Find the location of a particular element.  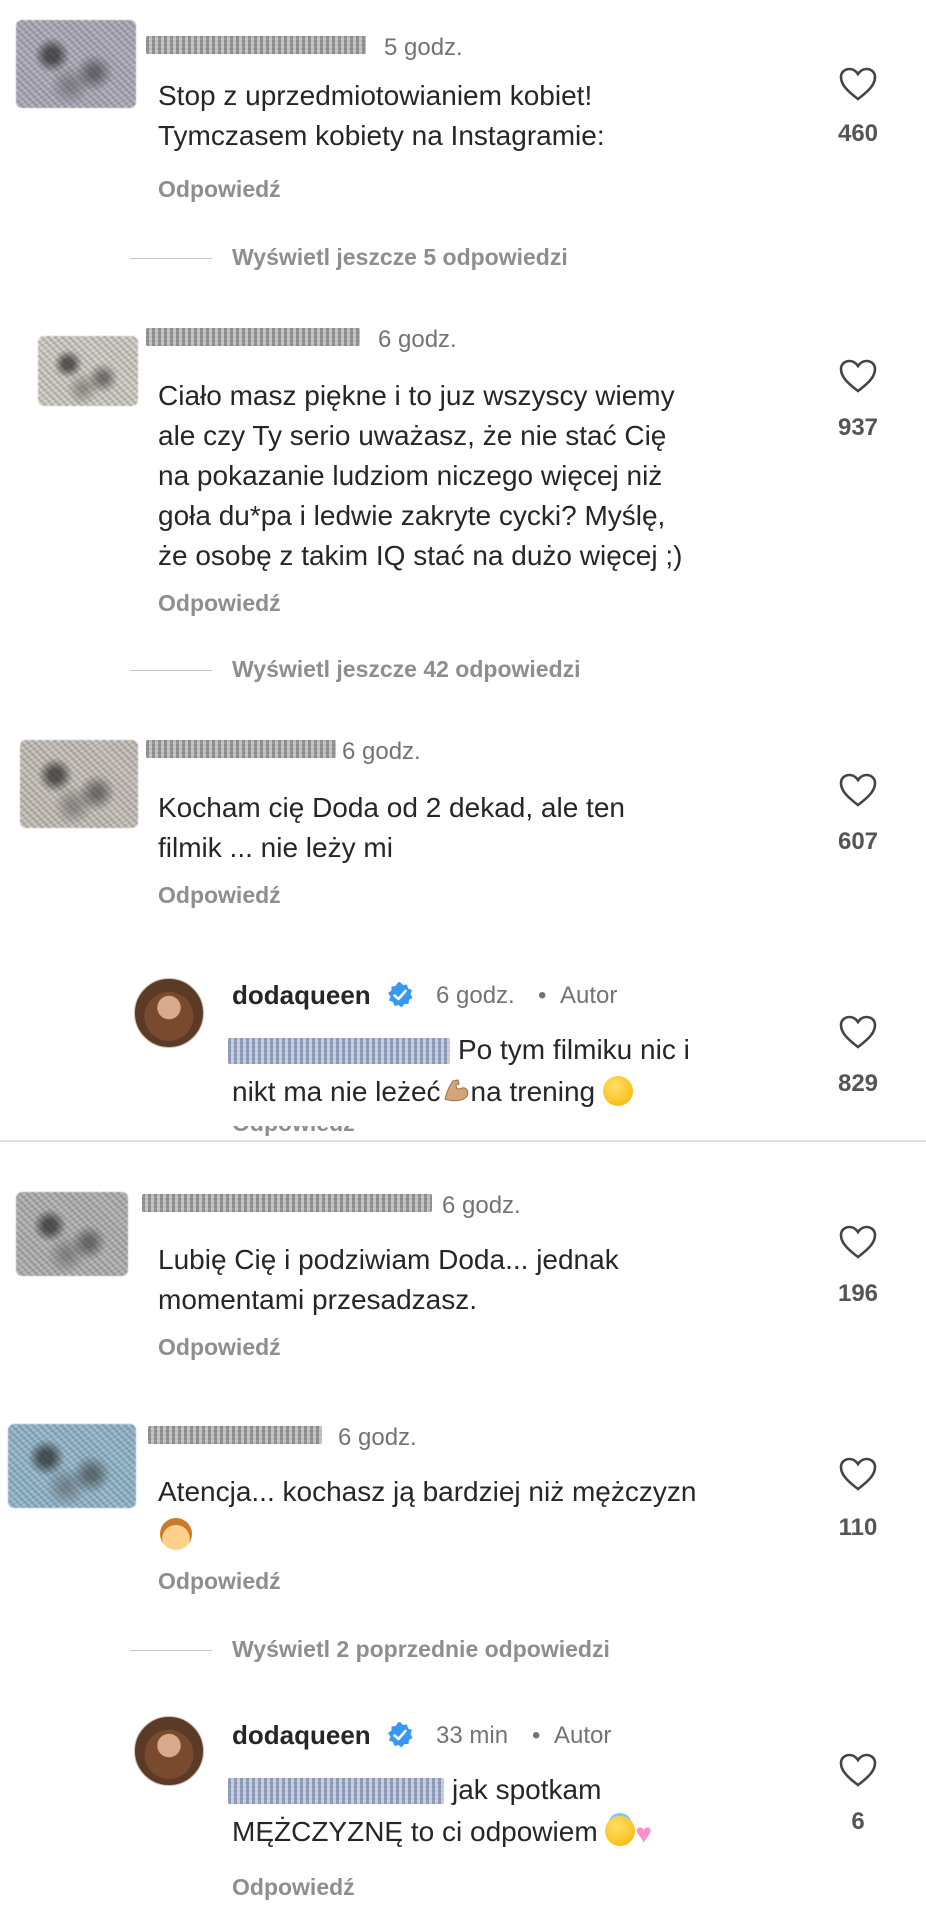

like-count: 110 is located at coordinates (858, 1527).